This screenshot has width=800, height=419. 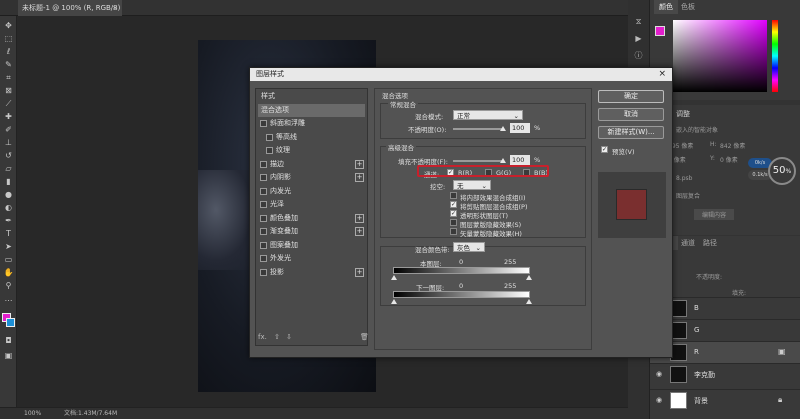 What do you see at coordinates (461, 294) in the screenshot?
I see `underlying-layer-gradient-bar` at bounding box center [461, 294].